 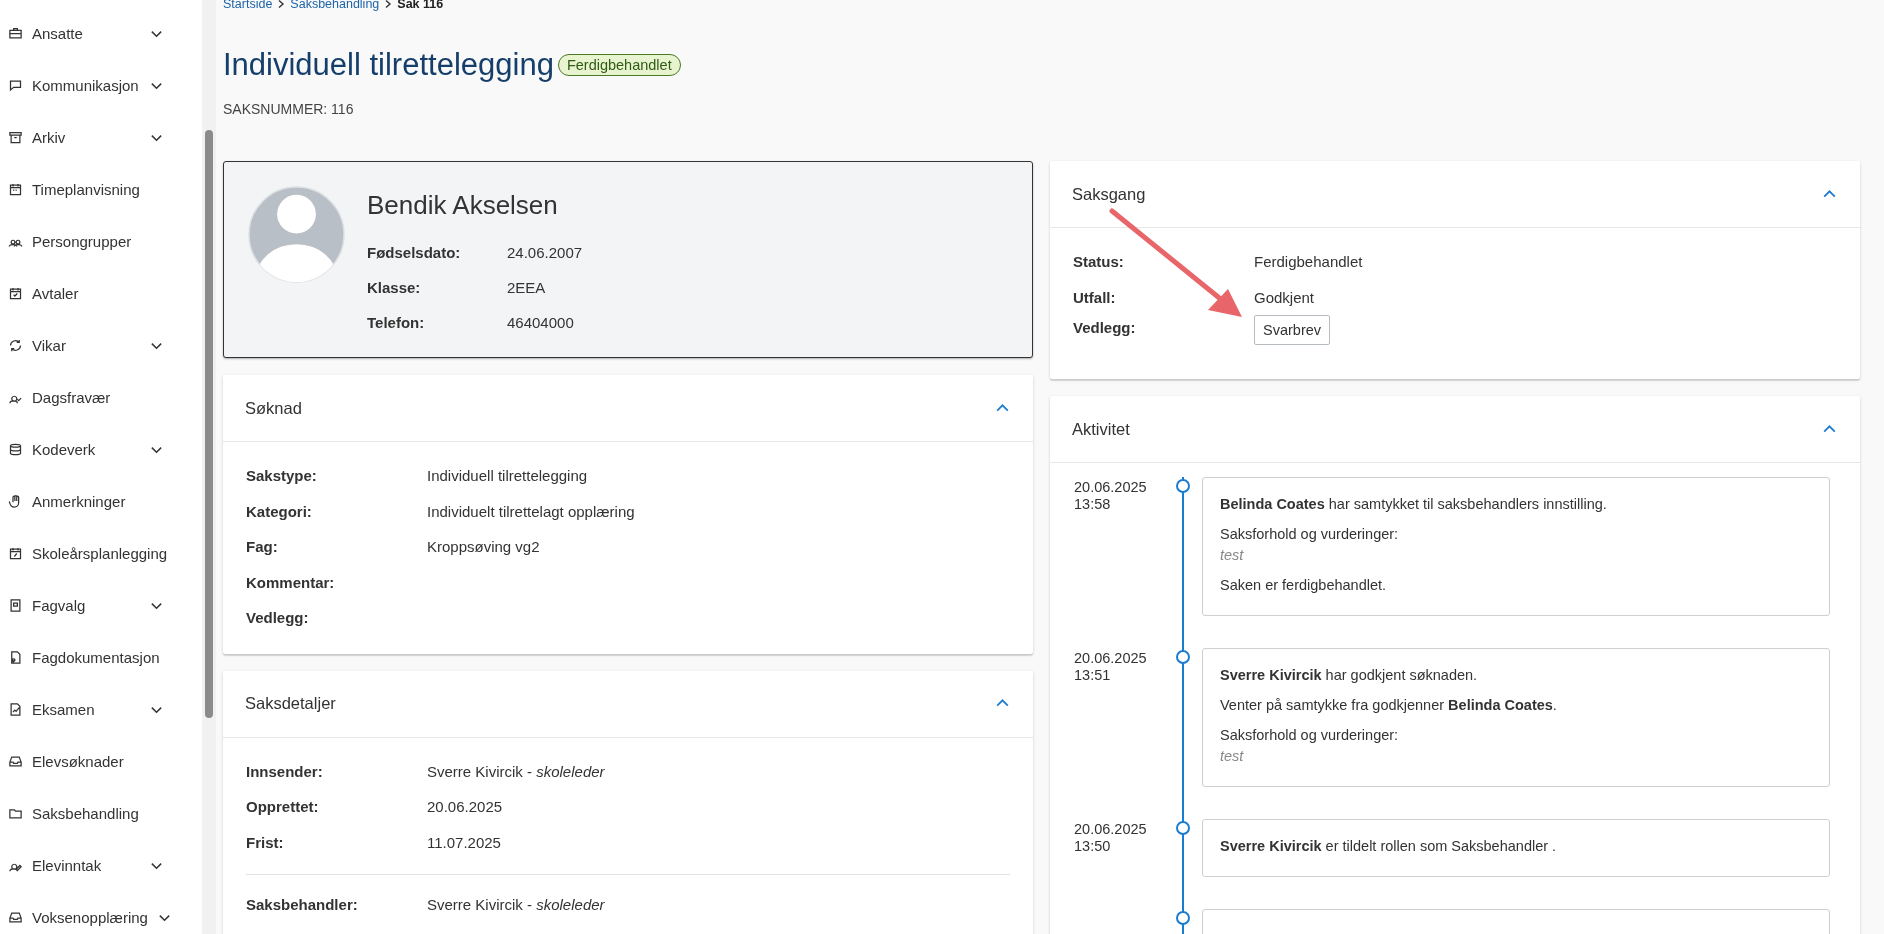 What do you see at coordinates (1109, 194) in the screenshot?
I see `card-title: Saksgang` at bounding box center [1109, 194].